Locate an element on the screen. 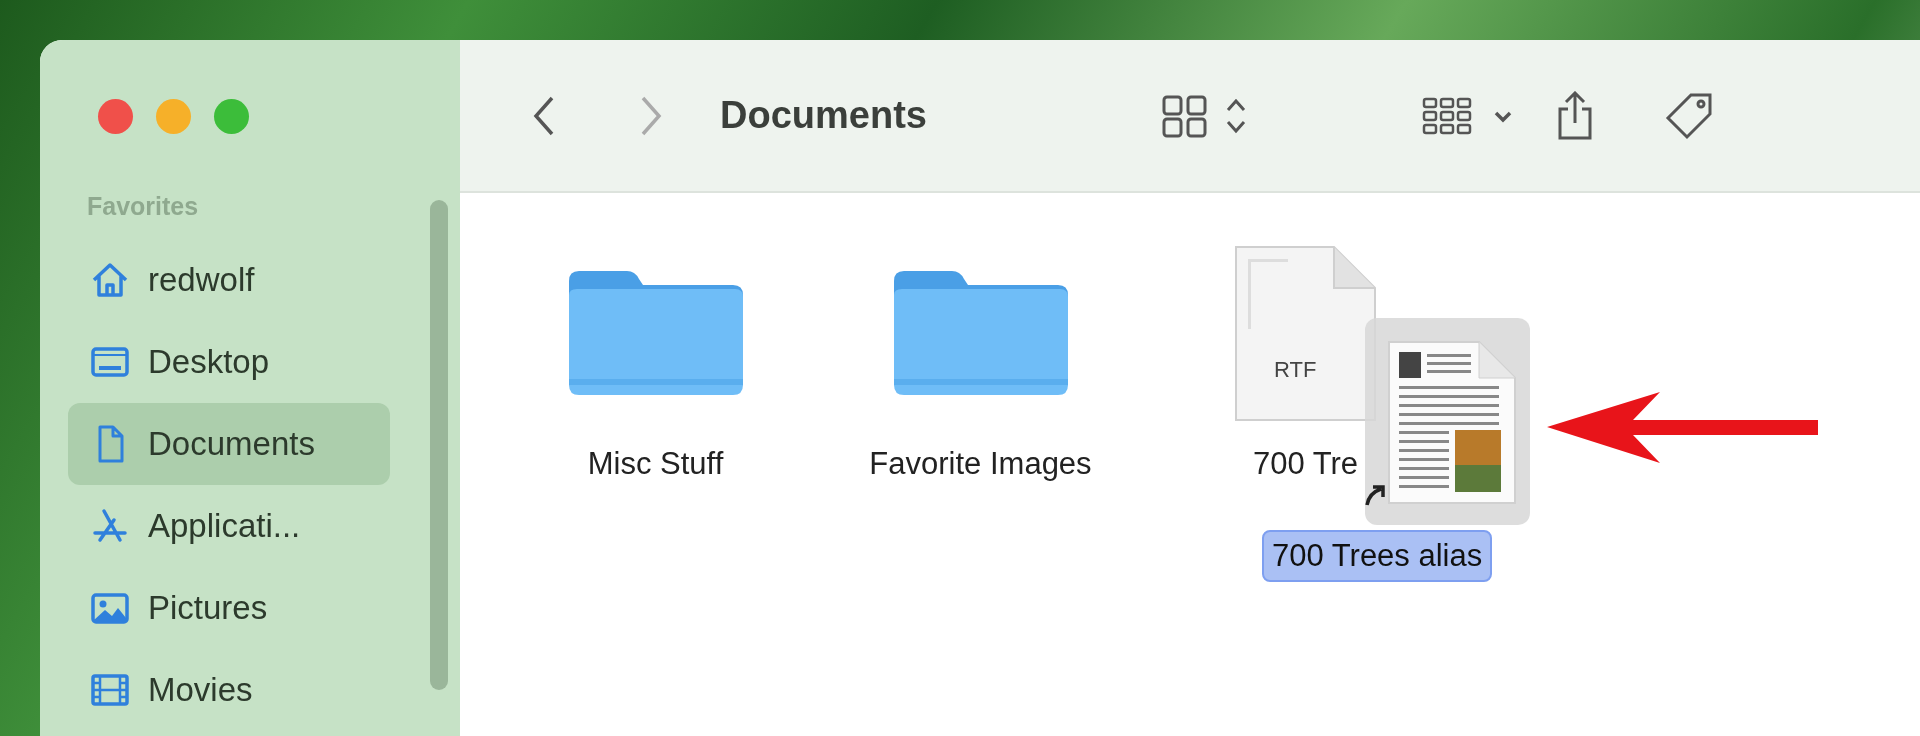  sidebar-item: Movies is located at coordinates (229, 690).